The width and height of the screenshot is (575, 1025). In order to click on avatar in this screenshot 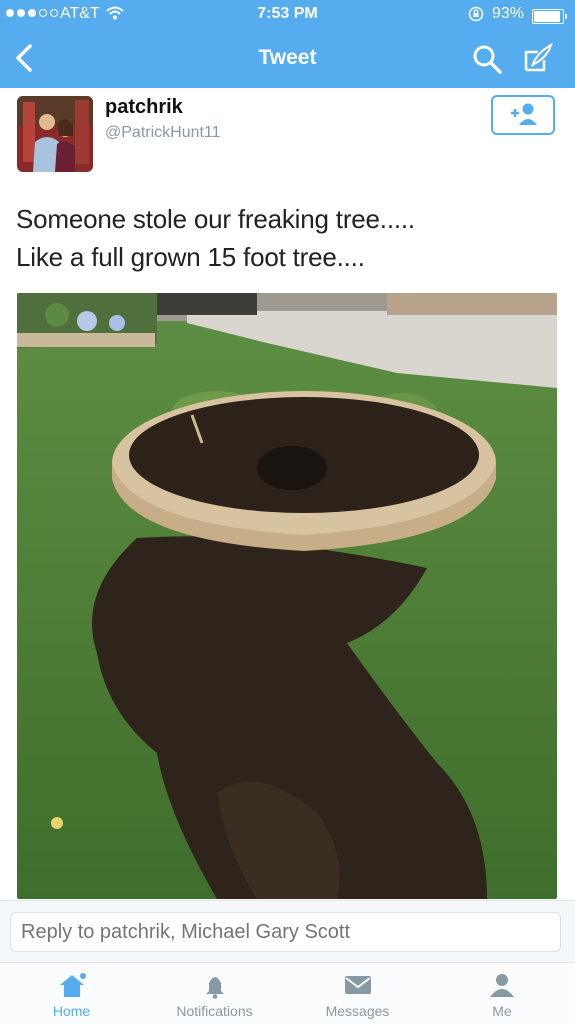, I will do `click(55, 134)`.